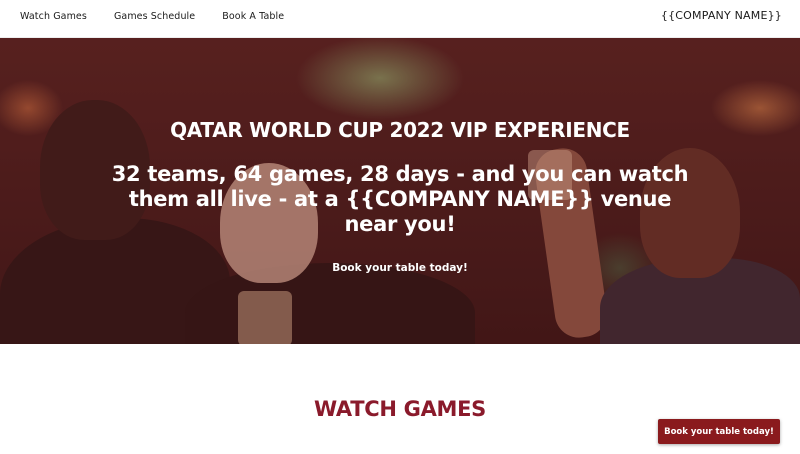 Image resolution: width=800 pixels, height=454 pixels. Describe the element at coordinates (719, 431) in the screenshot. I see `book-table-button: Book your table today!` at that location.